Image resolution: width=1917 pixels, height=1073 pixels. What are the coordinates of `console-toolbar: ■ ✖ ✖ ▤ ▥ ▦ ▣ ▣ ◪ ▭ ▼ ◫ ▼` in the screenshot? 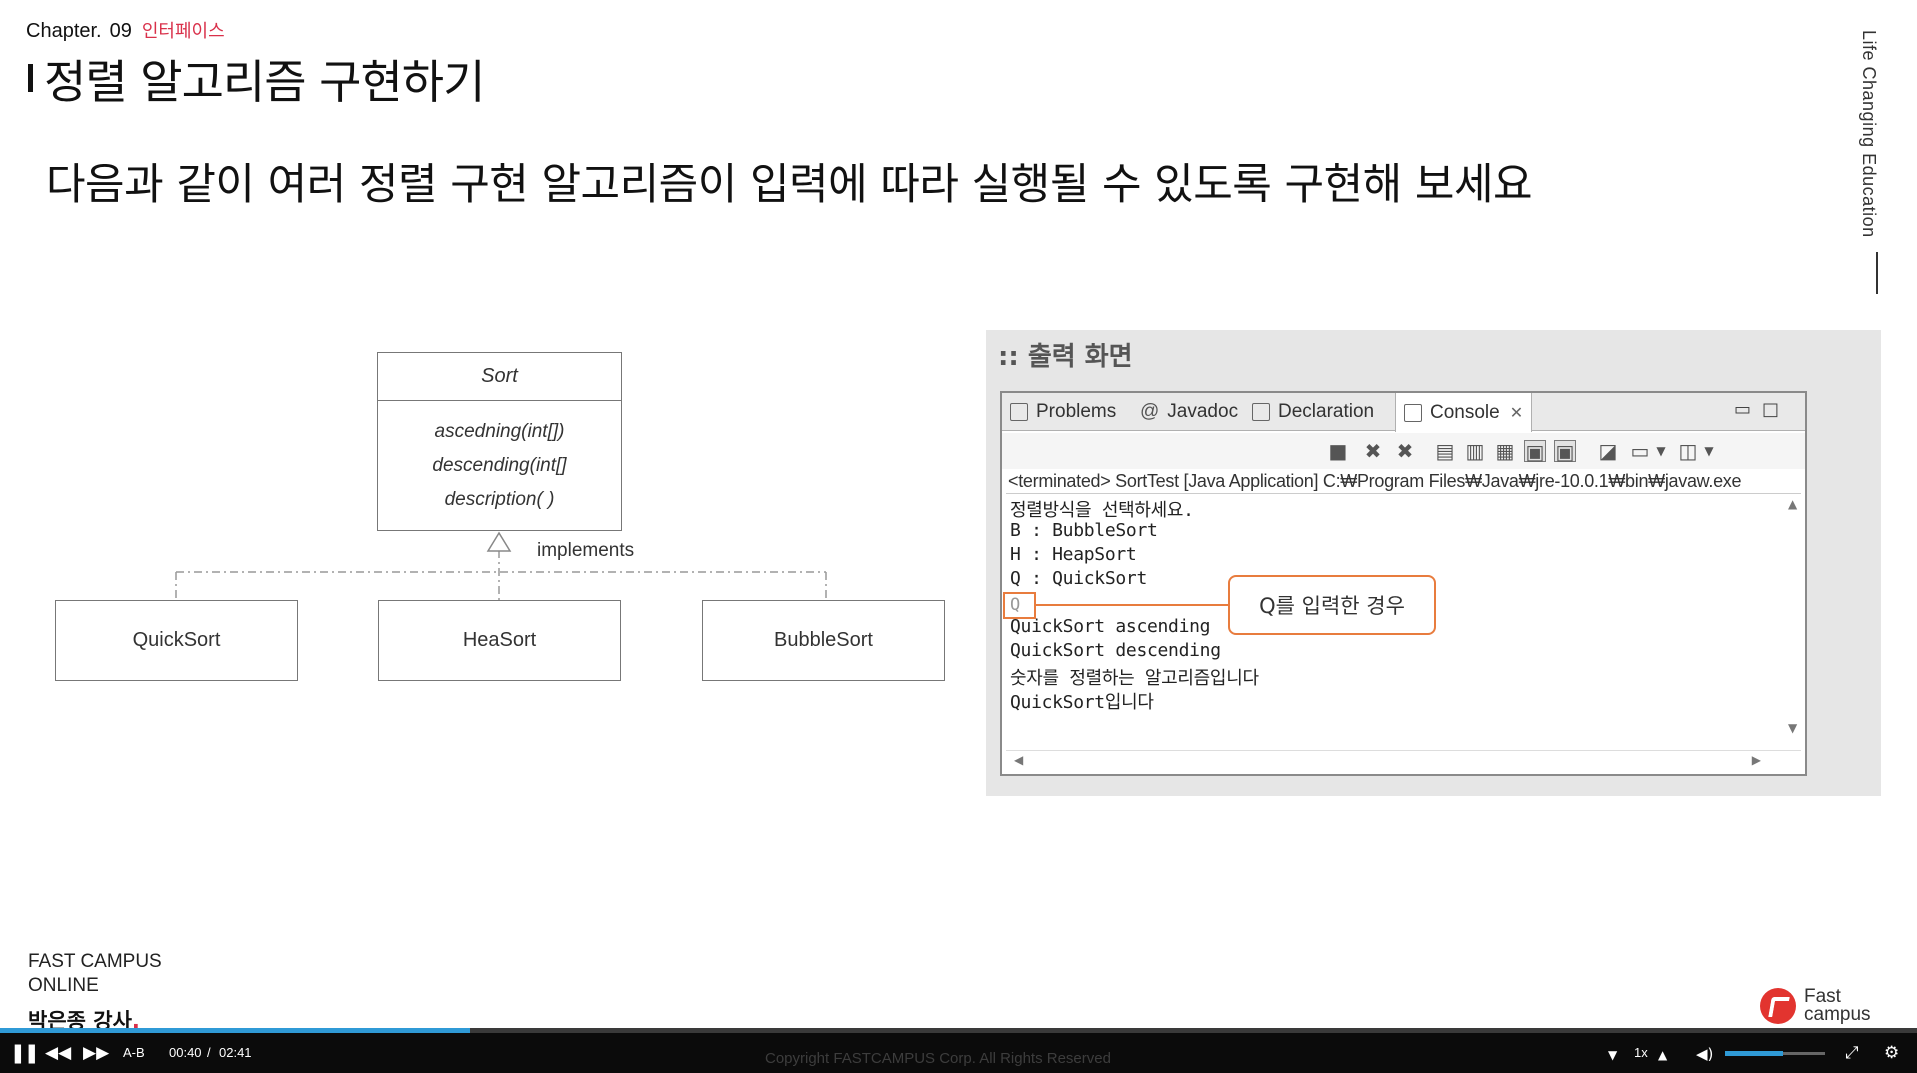 It's located at (1403, 451).